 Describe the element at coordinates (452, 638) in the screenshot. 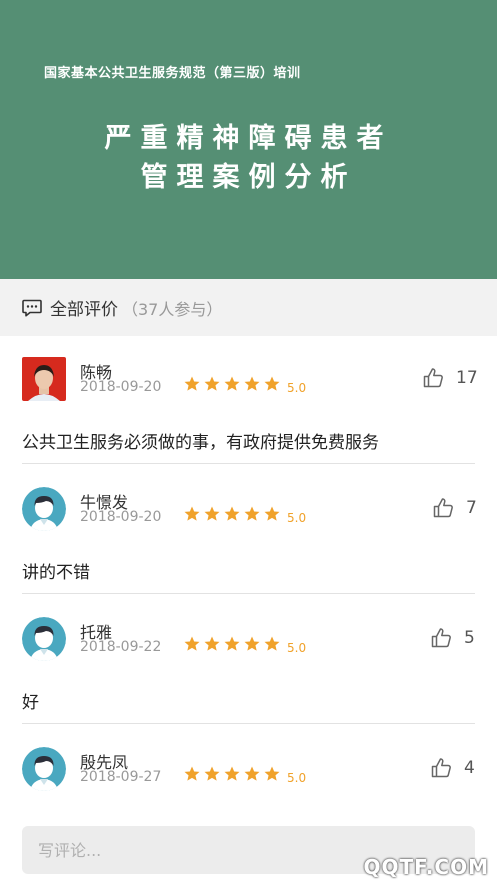

I see `like-button: 5` at that location.